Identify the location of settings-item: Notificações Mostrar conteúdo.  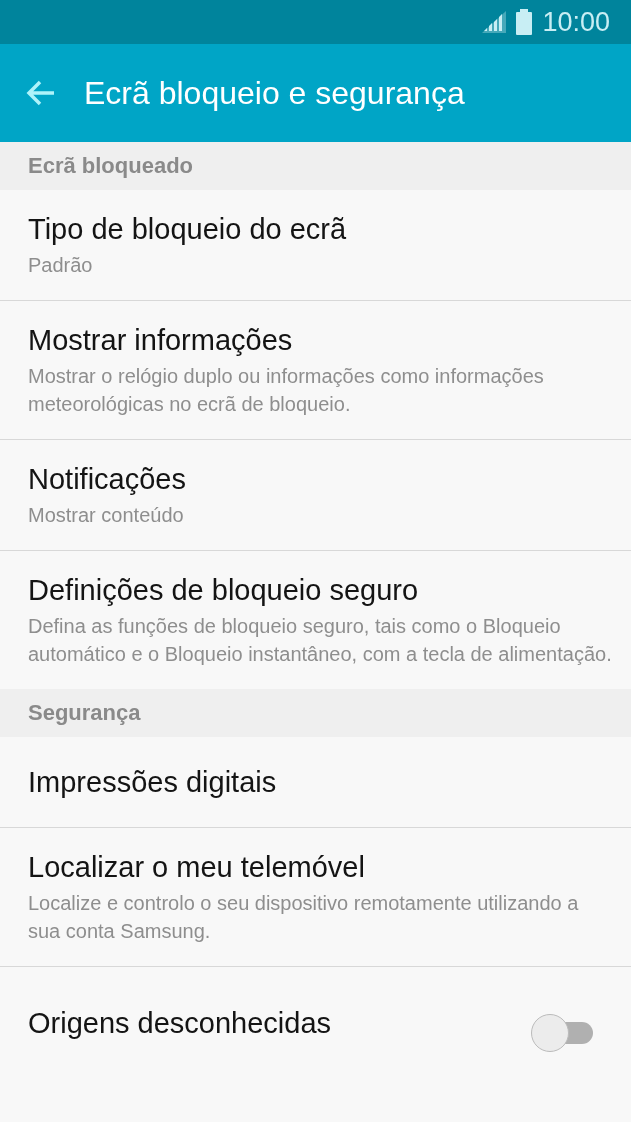
(315, 494).